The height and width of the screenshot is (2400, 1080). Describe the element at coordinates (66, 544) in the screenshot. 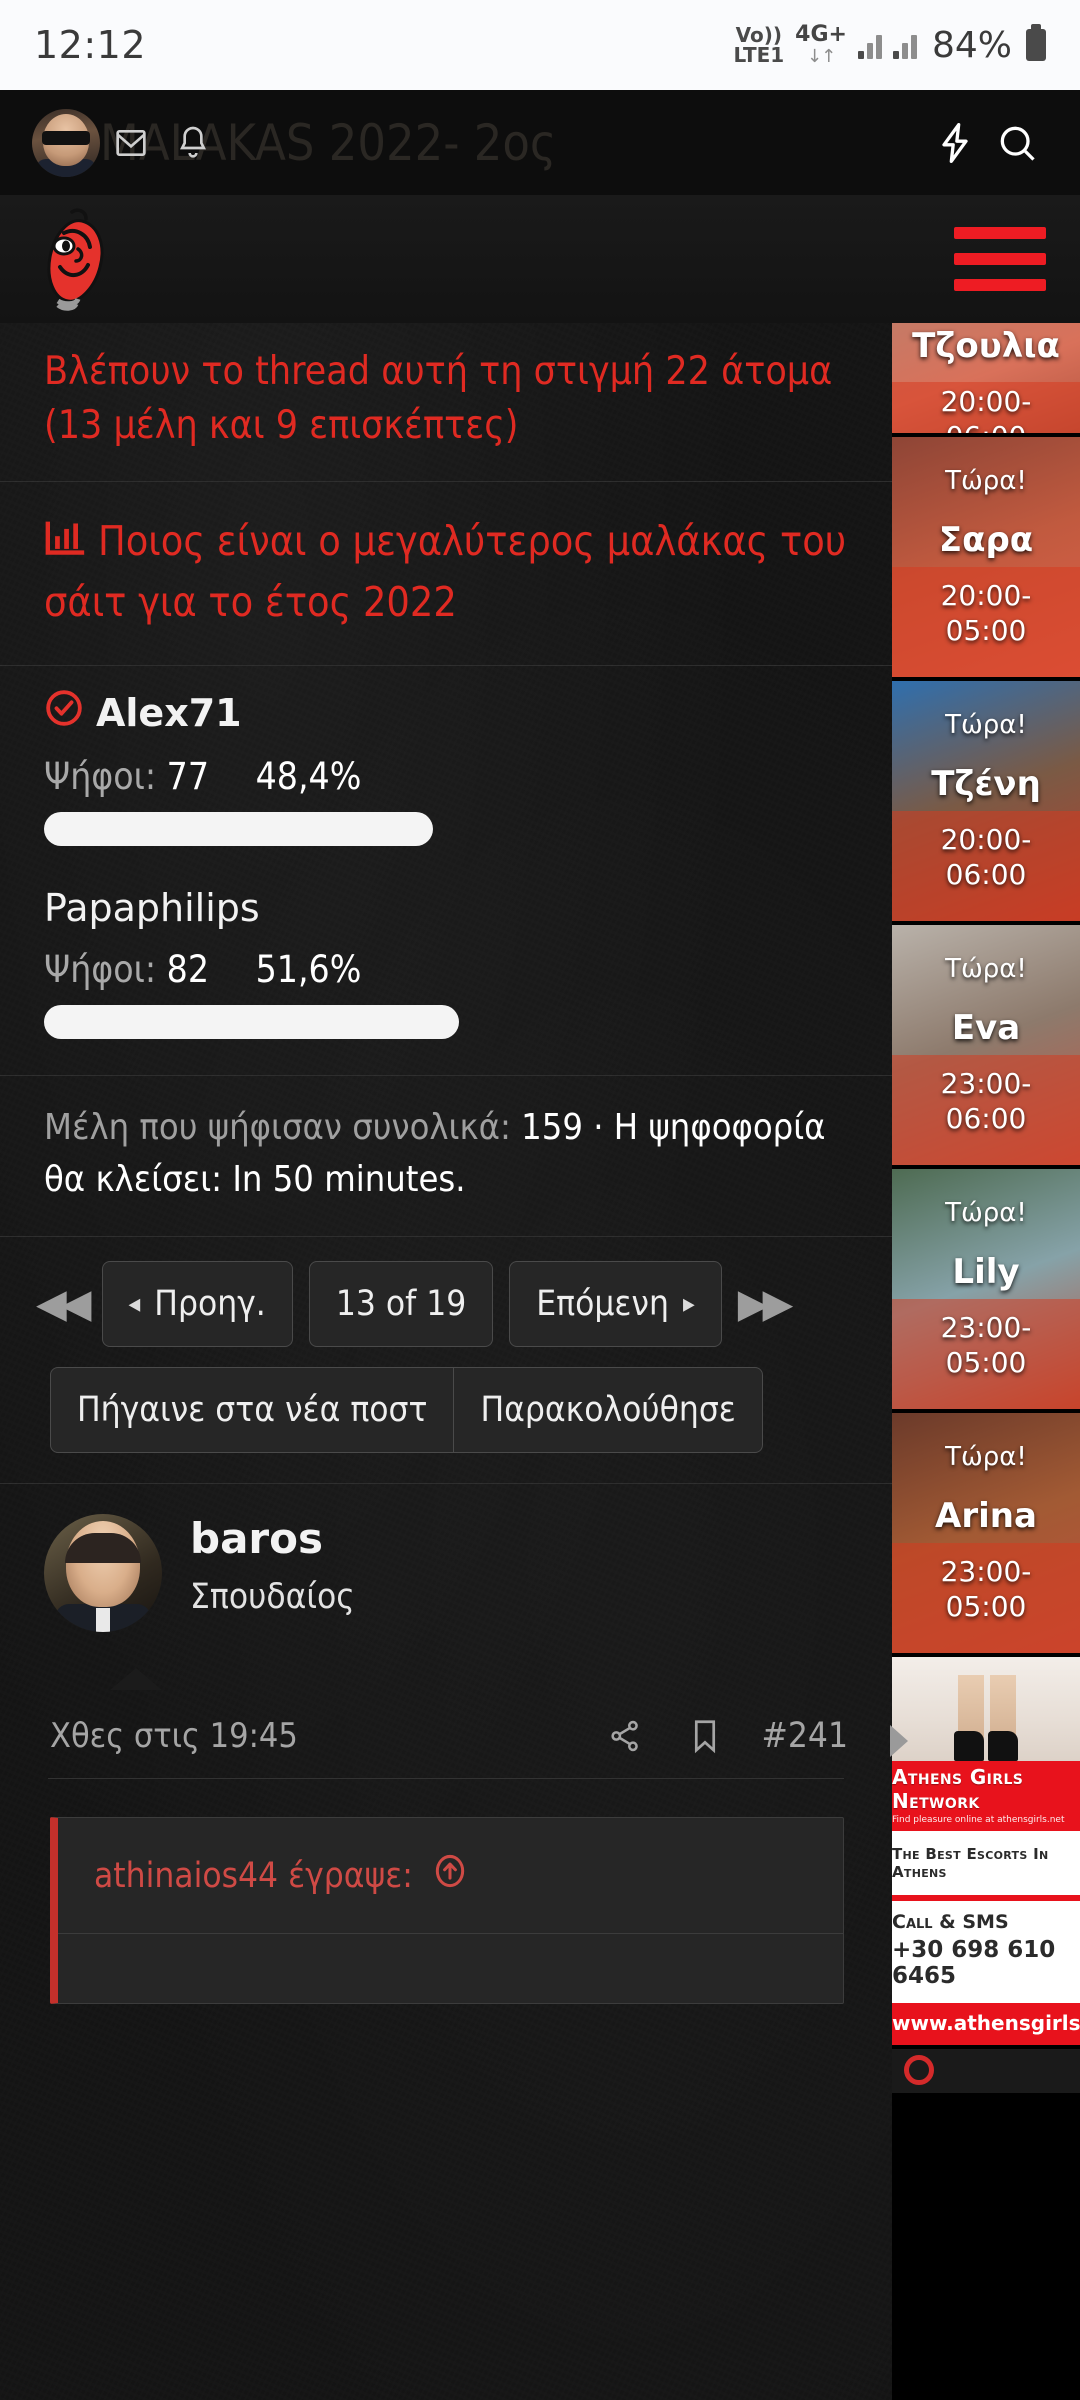

I see `poll-bar-chart-icon` at that location.